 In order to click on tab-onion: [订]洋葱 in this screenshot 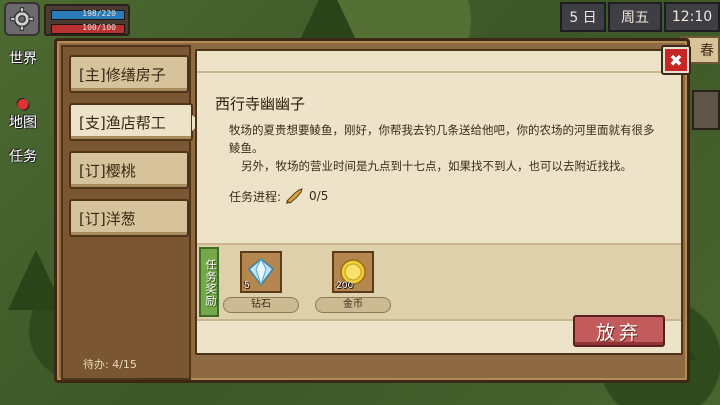, I will do `click(129, 218)`.